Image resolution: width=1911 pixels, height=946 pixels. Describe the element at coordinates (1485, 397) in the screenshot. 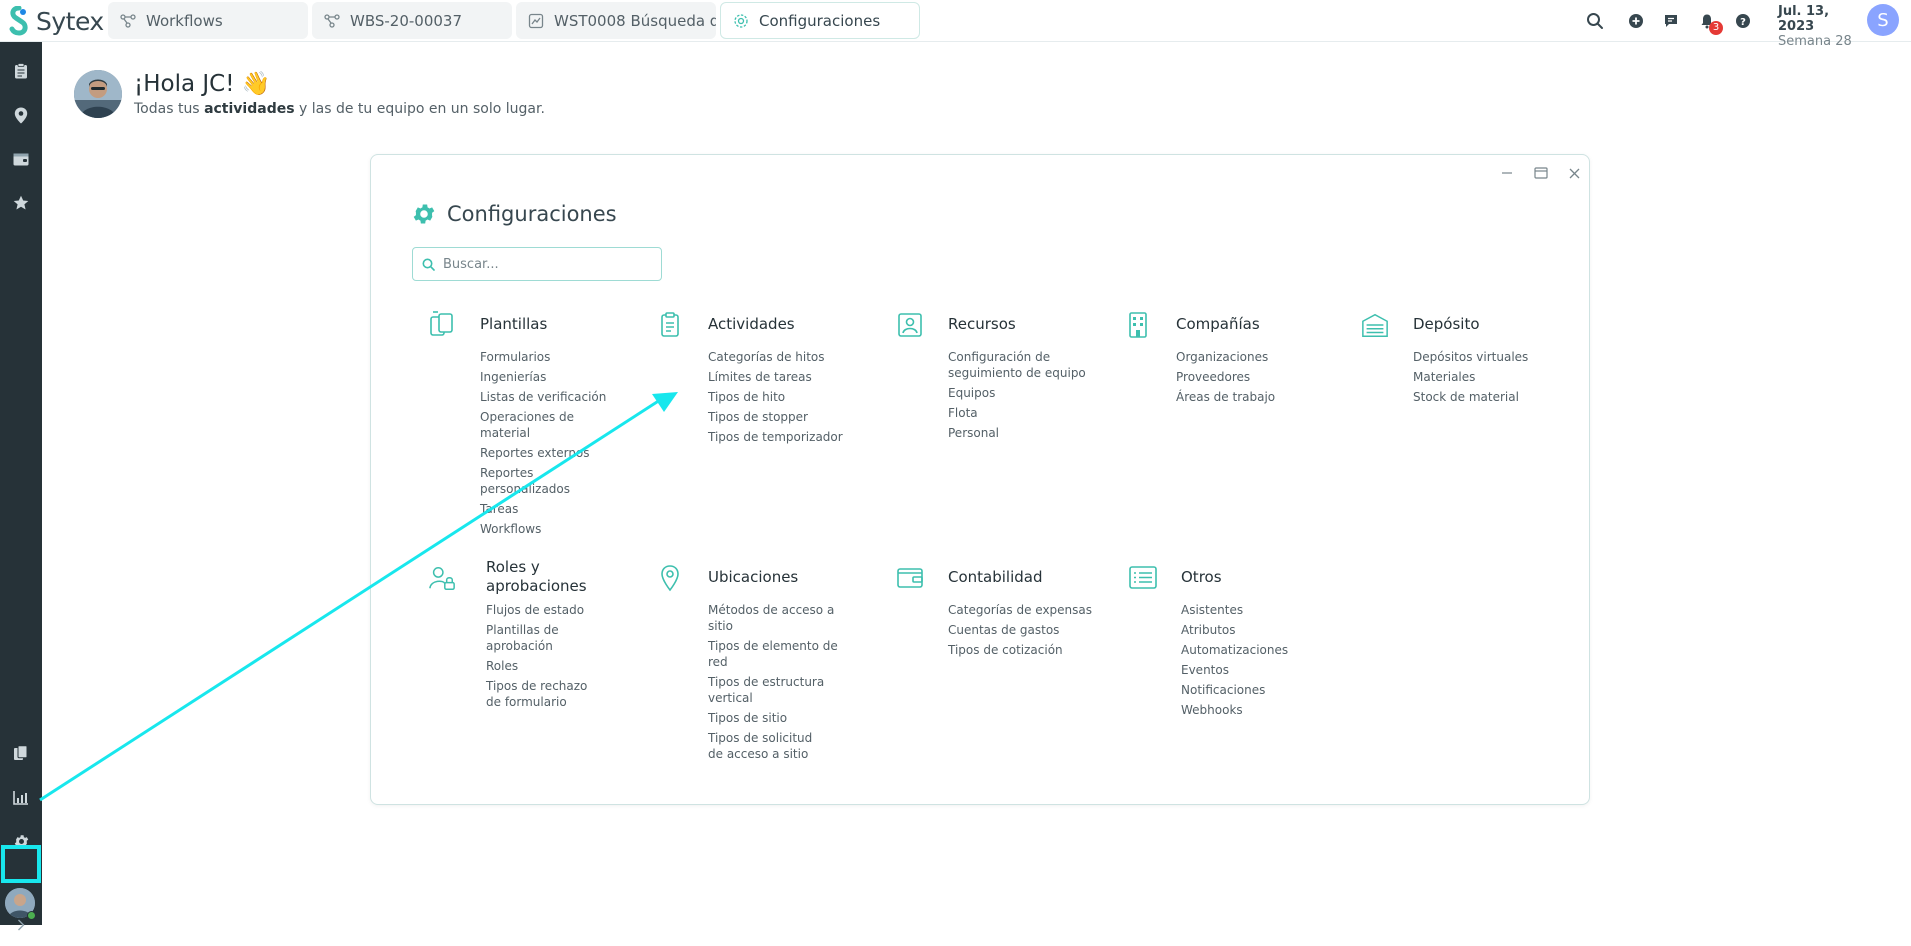

I see `config-link: Stock de material` at that location.